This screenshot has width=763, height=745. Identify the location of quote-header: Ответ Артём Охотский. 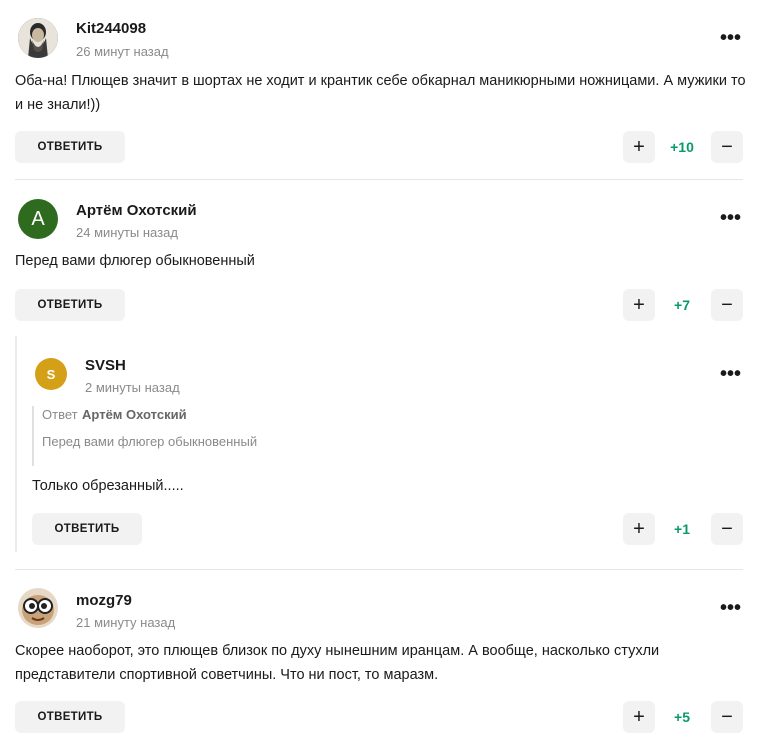
(149, 415).